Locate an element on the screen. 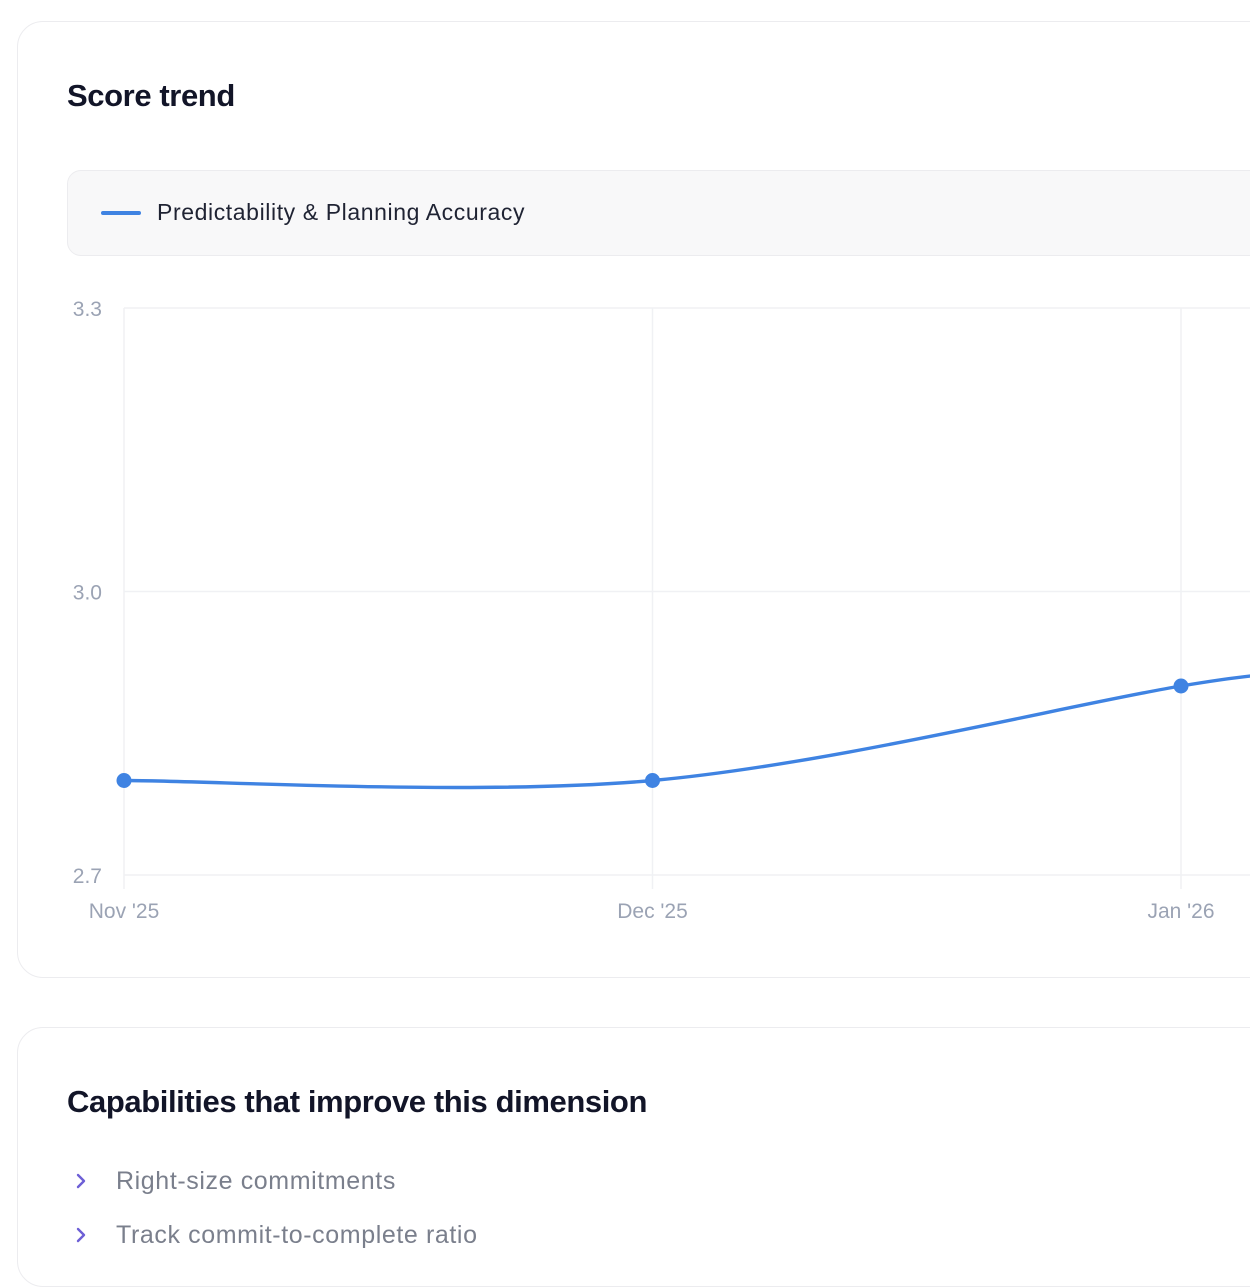  y-tick-label: 3.3 is located at coordinates (87, 309).